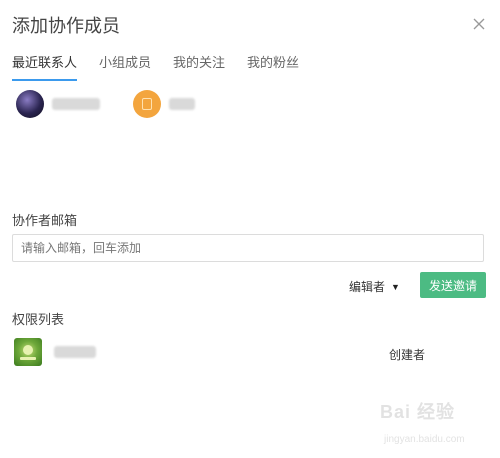 The height and width of the screenshot is (458, 500). What do you see at coordinates (418, 412) in the screenshot?
I see `watermark-logo: Bai 经验` at bounding box center [418, 412].